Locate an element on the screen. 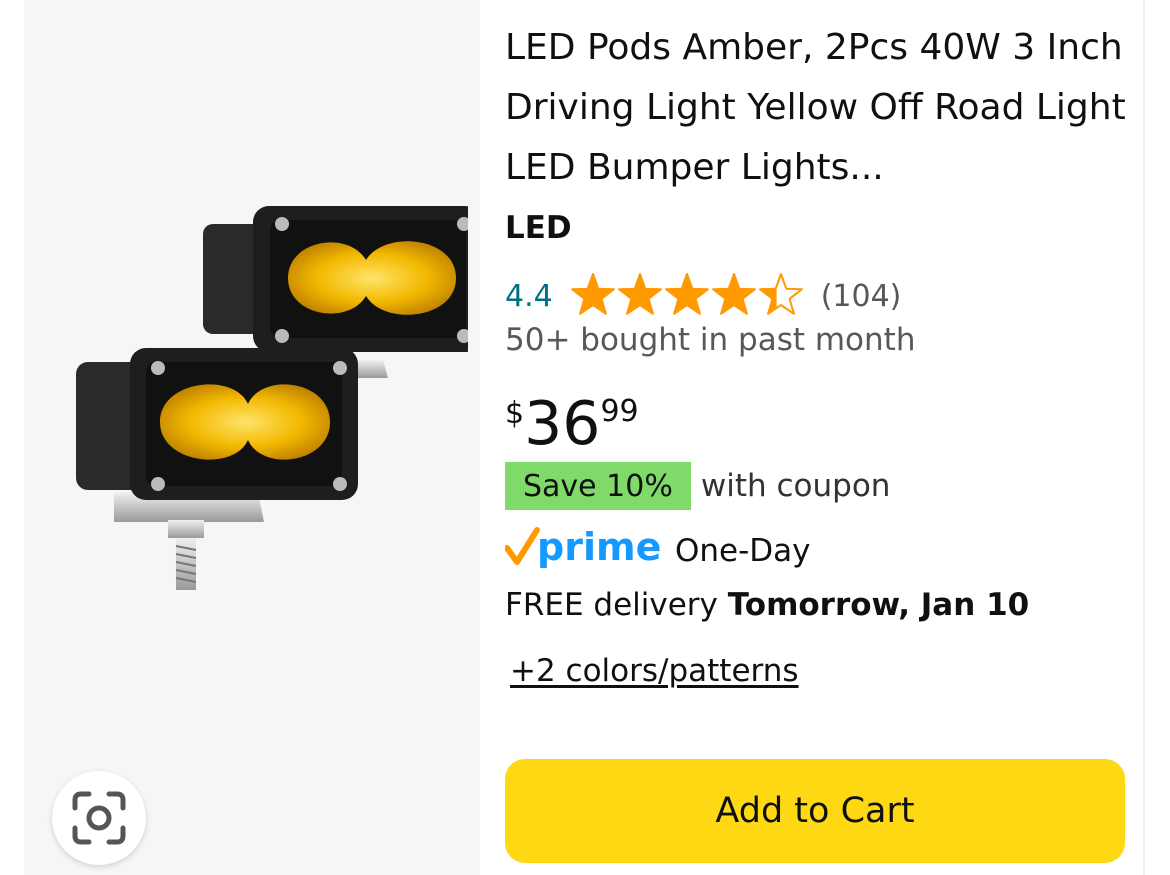 This screenshot has height=875, width=1170. price-whole: 36 is located at coordinates (562, 424).